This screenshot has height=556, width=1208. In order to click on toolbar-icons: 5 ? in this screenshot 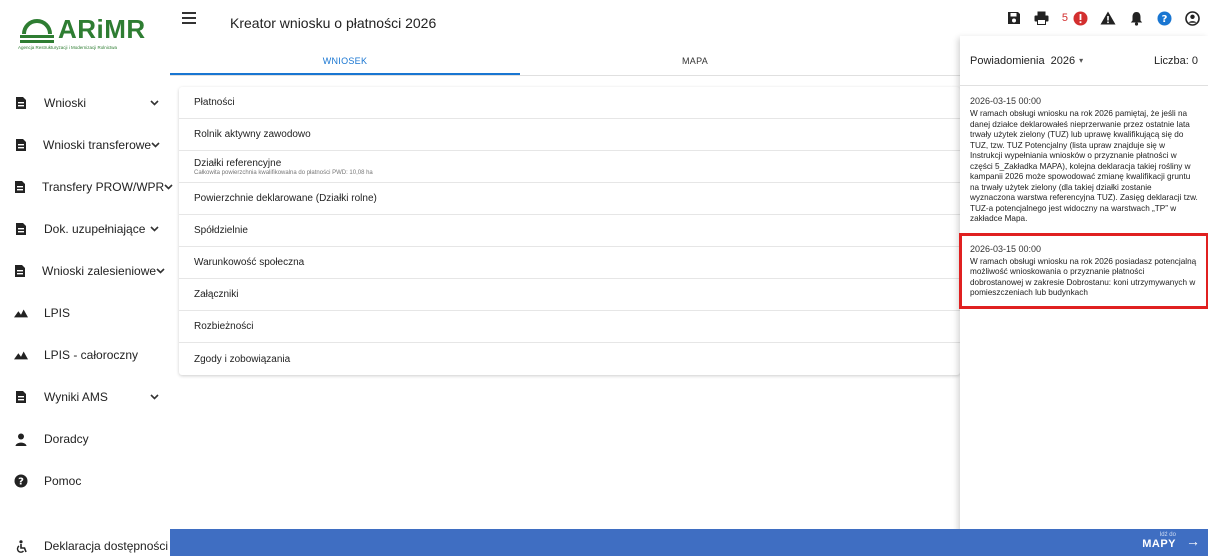, I will do `click(1107, 18)`.